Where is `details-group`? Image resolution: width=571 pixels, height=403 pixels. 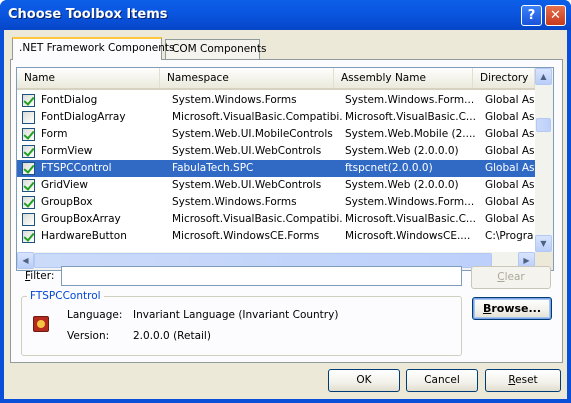 details-group is located at coordinates (241, 326).